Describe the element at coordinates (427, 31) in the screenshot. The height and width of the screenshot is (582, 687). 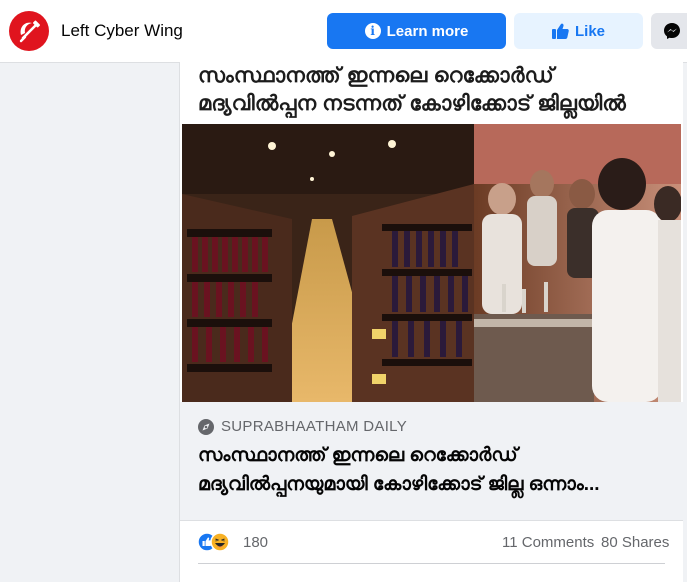
I see `learn-more-label: Learn more` at that location.